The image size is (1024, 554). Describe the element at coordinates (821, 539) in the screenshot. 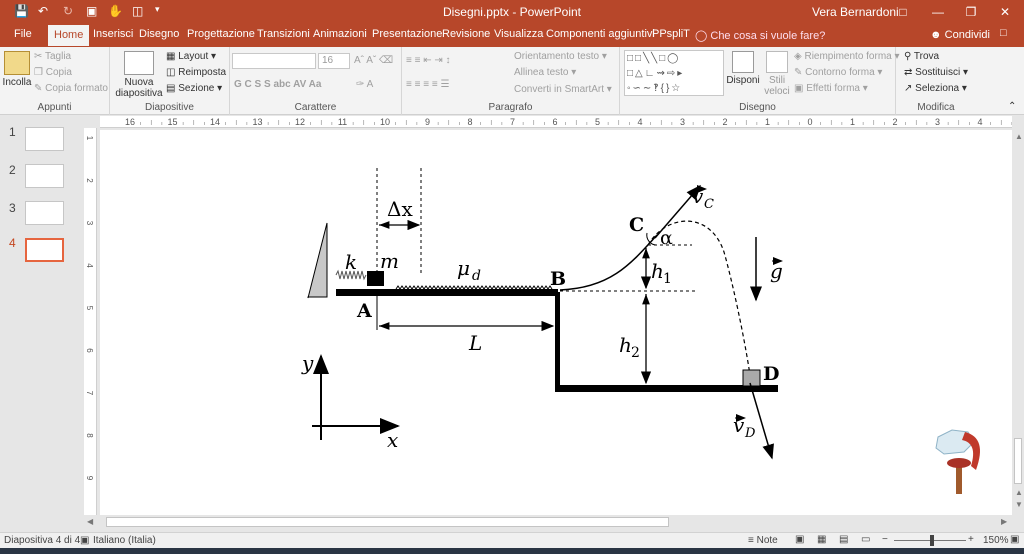

I see `slide-sorter-icon: ▦` at that location.